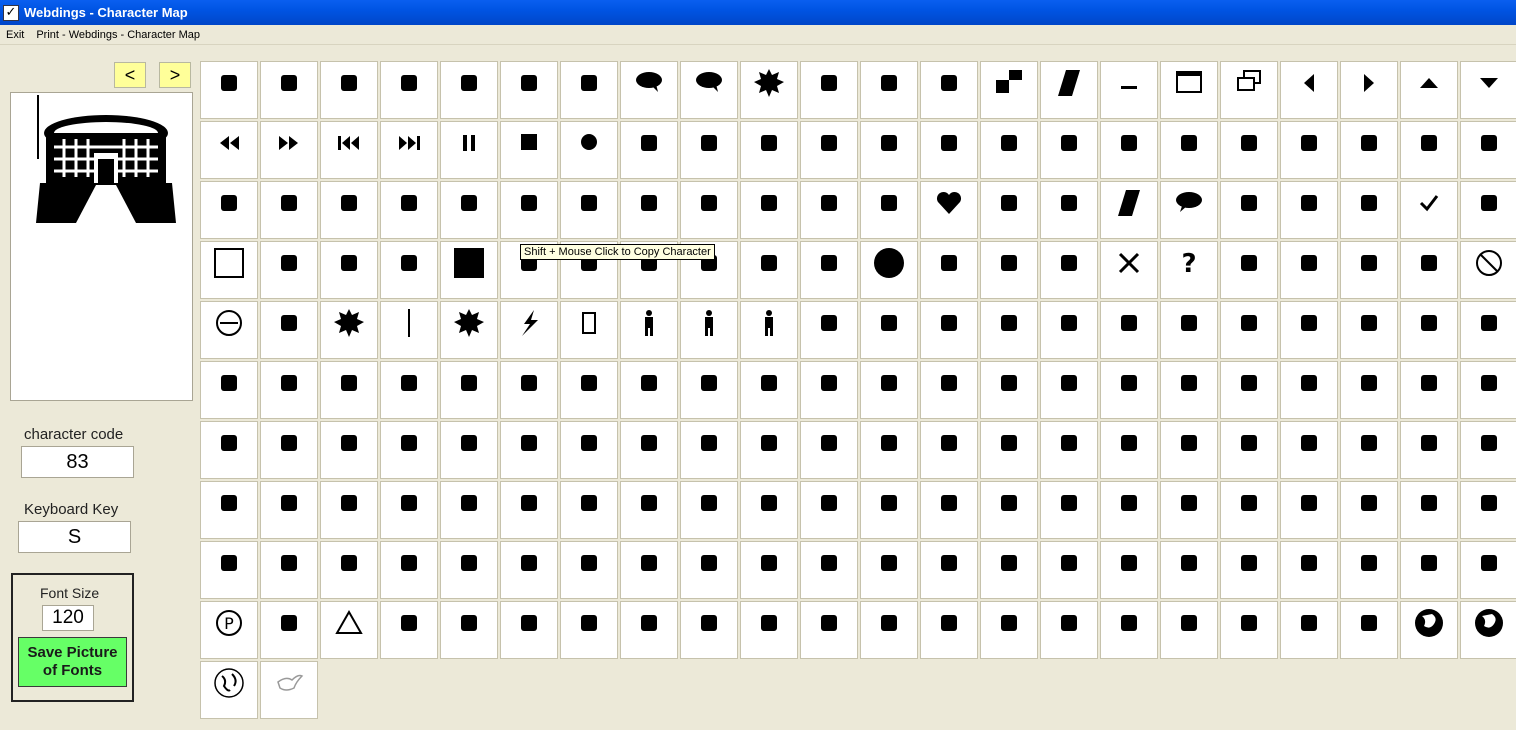  What do you see at coordinates (130, 75) in the screenshot?
I see `prev-button: <` at bounding box center [130, 75].